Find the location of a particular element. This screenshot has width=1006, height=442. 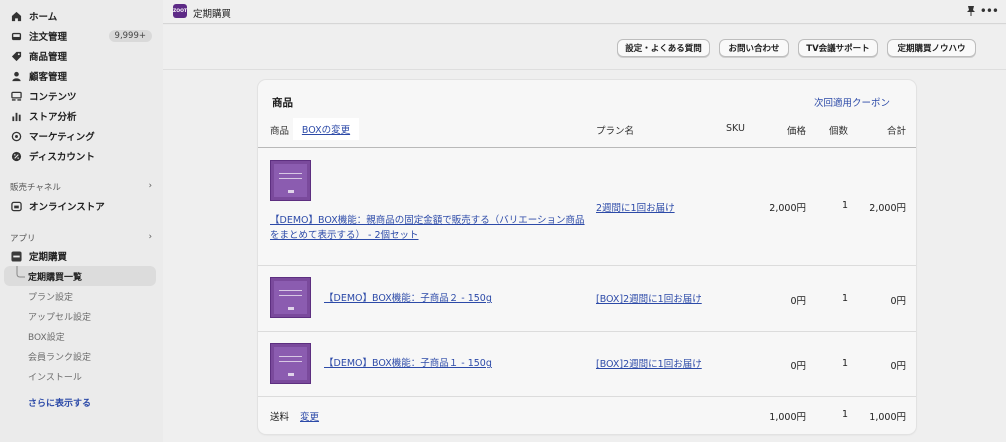

card-title: 商品 is located at coordinates (282, 103).